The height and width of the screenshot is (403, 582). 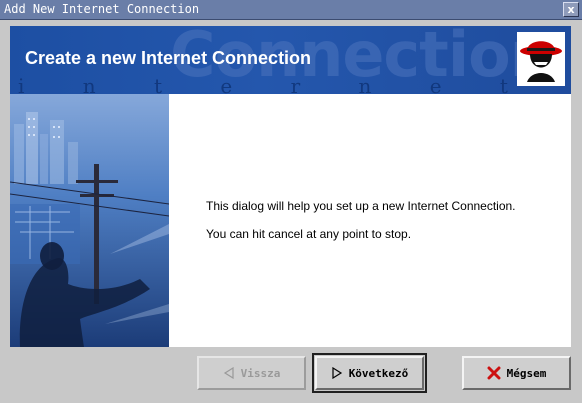 I want to click on cancel-hint-text: You can hit cancel at any point to stop., so click(x=309, y=234).